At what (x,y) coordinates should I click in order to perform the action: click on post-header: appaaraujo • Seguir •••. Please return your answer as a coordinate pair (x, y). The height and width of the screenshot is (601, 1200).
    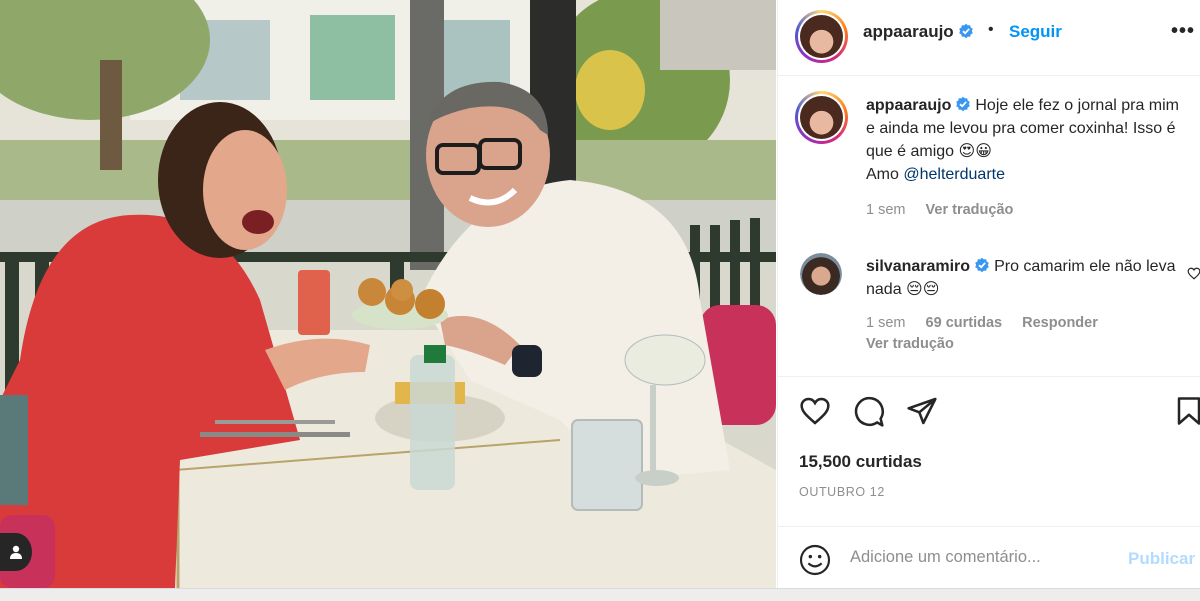
    Looking at the image, I should click on (989, 38).